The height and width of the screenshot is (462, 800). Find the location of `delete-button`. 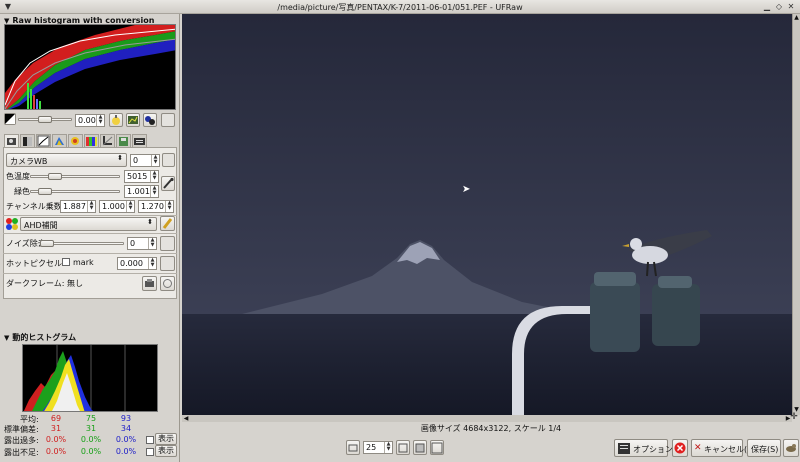

delete-button is located at coordinates (680, 448).